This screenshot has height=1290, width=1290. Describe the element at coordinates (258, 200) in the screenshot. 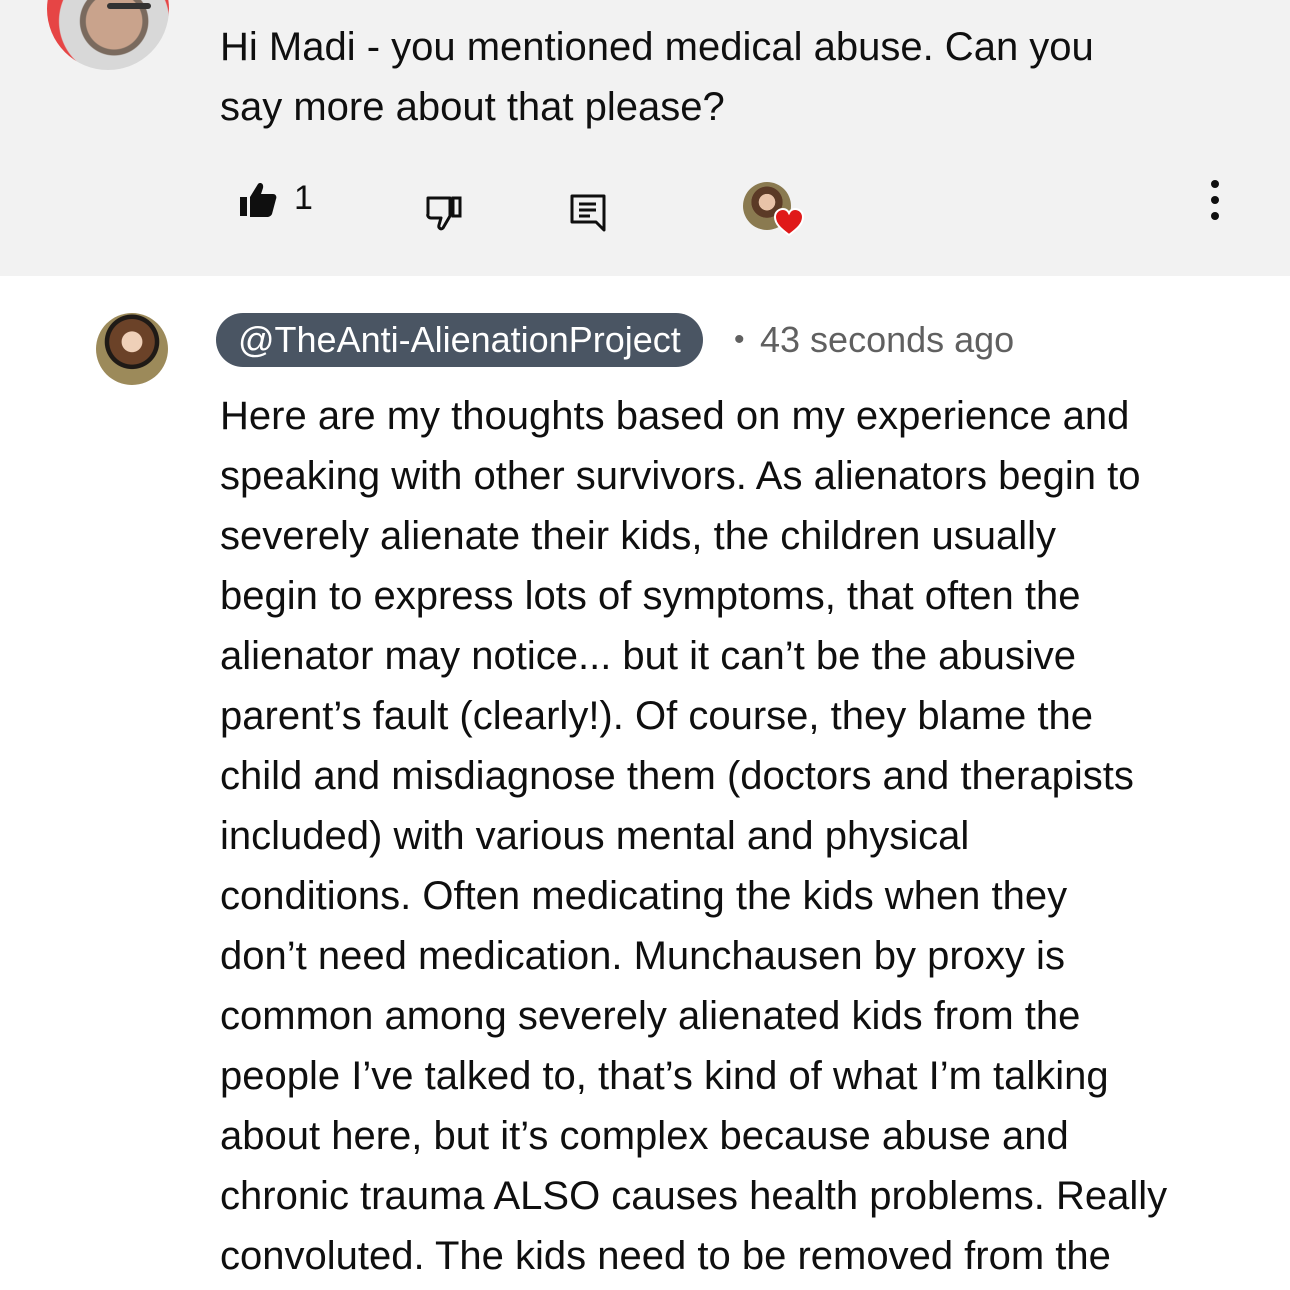

I see `thumbs-up-icon` at that location.